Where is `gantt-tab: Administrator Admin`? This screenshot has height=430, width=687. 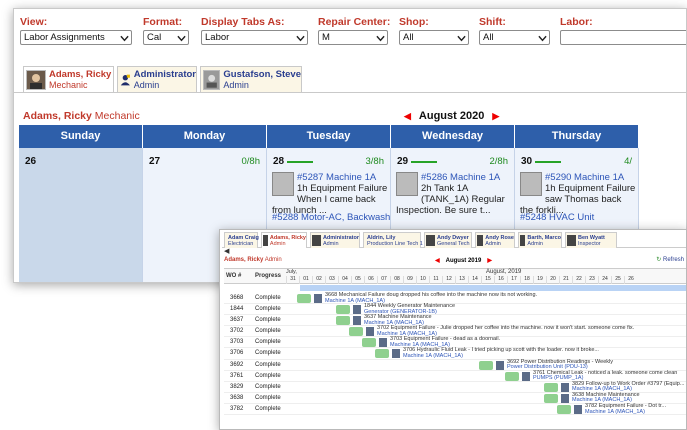
gantt-tab: Administrator Admin is located at coordinates (335, 240).